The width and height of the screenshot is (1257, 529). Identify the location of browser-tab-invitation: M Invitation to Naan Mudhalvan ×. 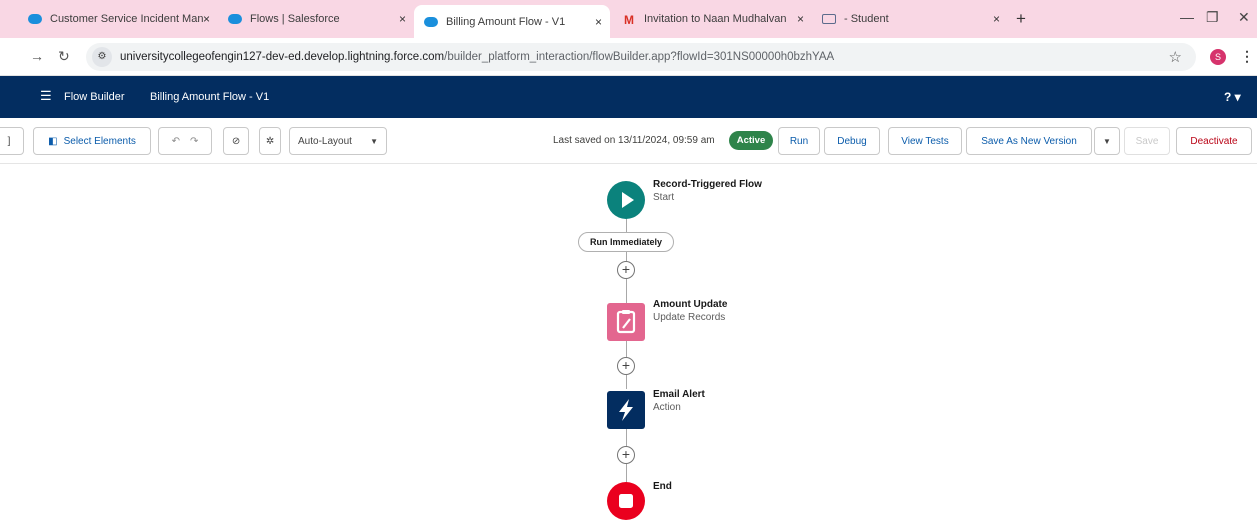
(712, 19).